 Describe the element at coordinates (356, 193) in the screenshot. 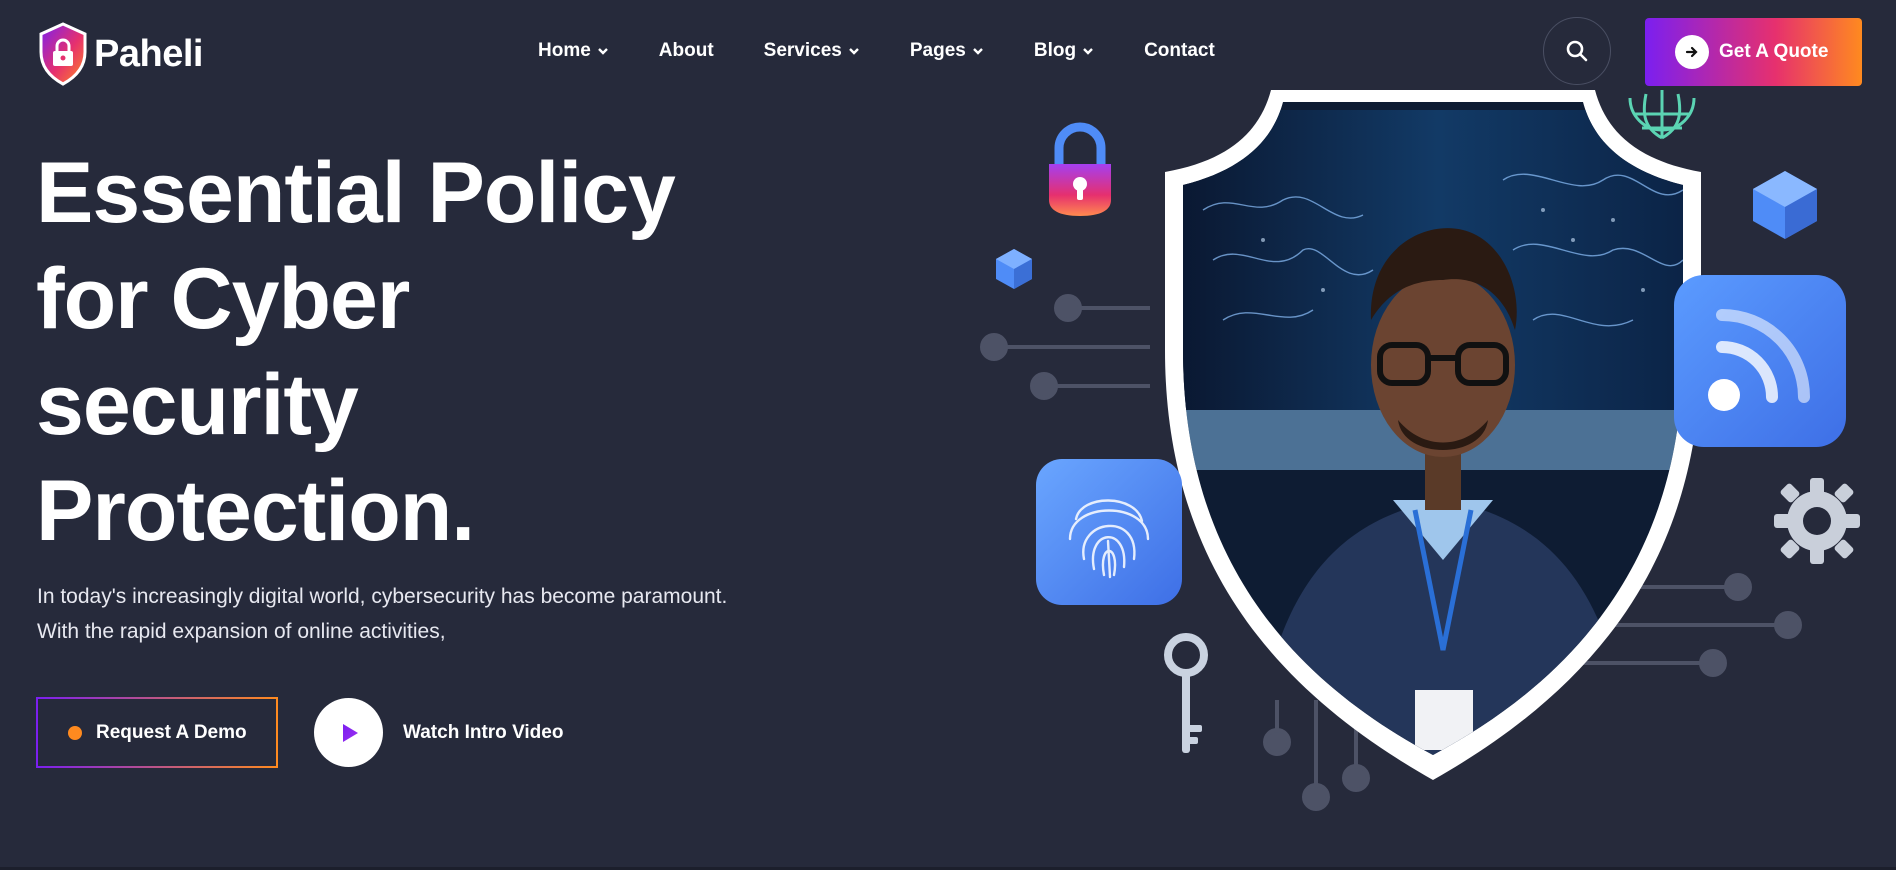

I see `hero-title-line: Essential Policy` at that location.